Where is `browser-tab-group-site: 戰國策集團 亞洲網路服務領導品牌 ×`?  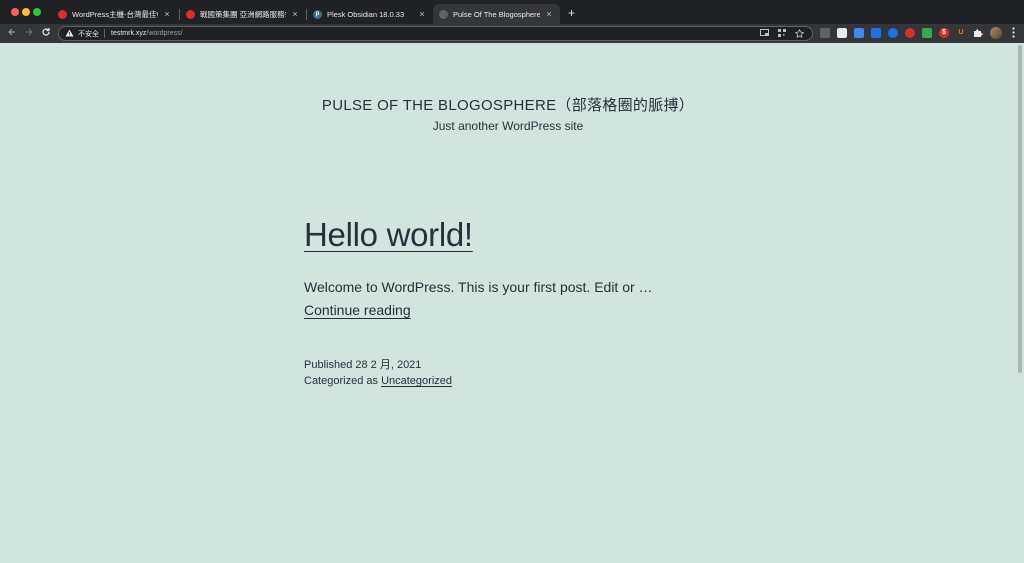
browser-tab-group-site: 戰國策集團 亞洲網路服務領導品牌 × is located at coordinates (243, 14).